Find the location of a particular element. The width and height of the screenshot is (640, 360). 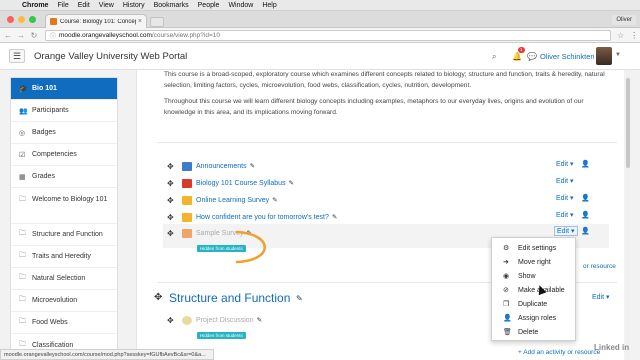

trash-icon: 🗑 is located at coordinates (507, 332).